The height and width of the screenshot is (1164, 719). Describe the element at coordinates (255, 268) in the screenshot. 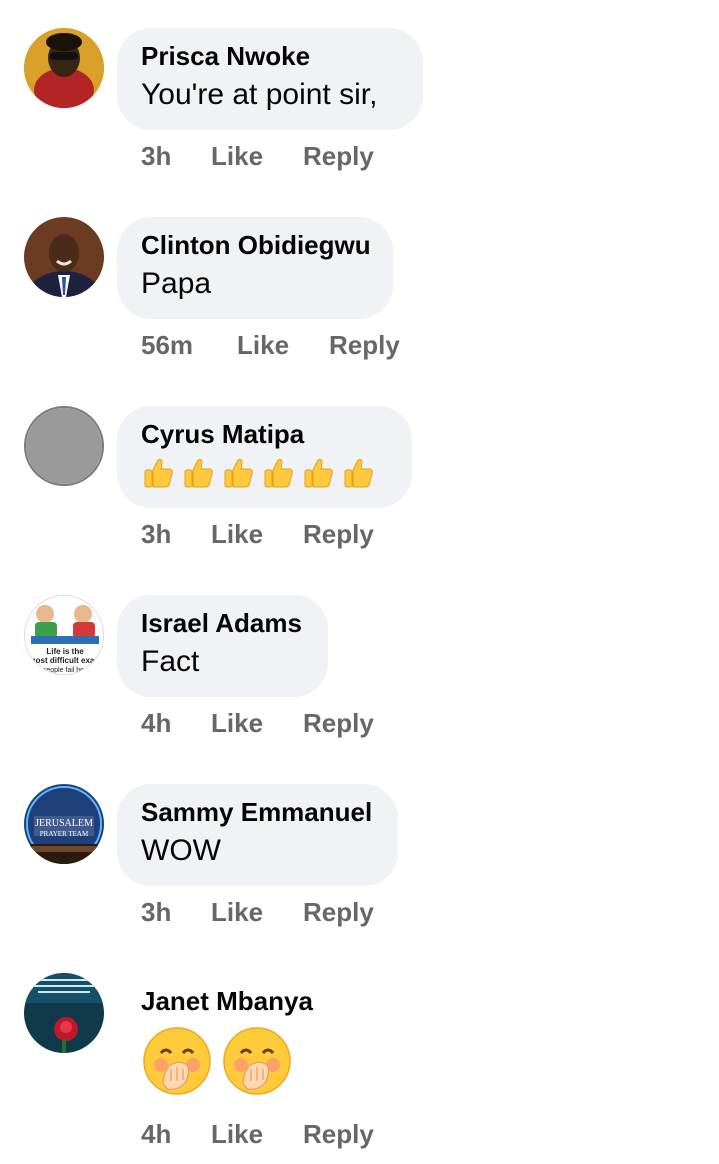

I see `comment-bubble: Clinton Obidiegwu Papa` at that location.